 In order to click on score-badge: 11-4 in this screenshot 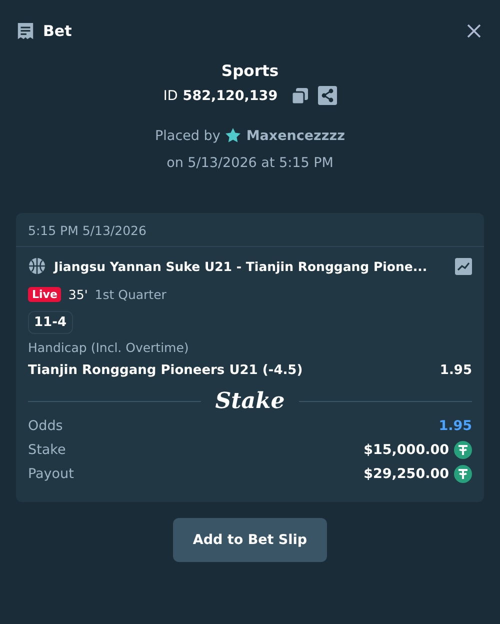, I will do `click(50, 322)`.